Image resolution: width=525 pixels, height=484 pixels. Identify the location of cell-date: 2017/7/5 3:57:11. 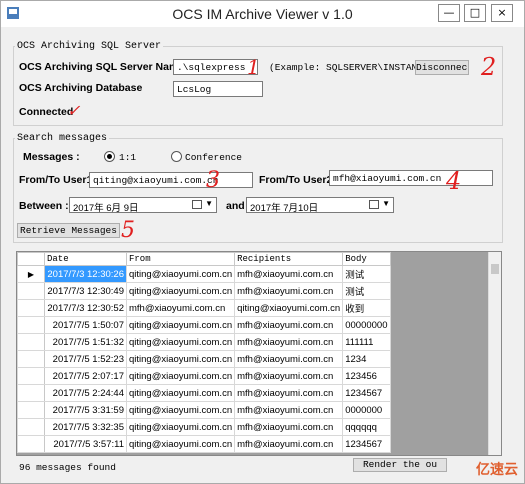
(85, 444).